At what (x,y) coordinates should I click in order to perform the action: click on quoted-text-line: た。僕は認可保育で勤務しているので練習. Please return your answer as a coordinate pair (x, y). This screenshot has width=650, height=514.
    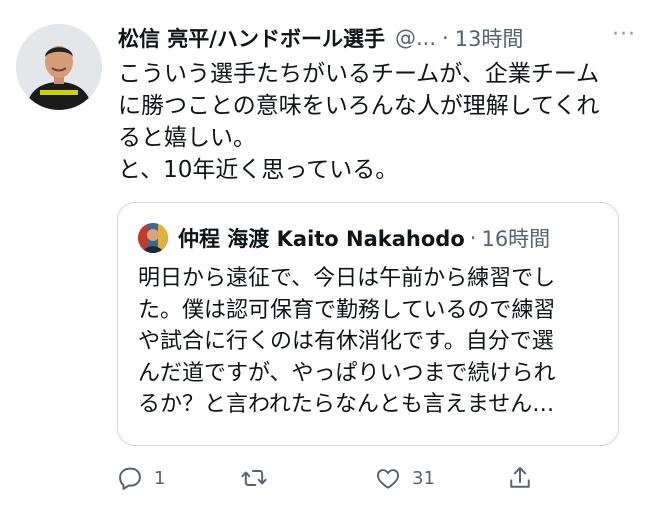
    Looking at the image, I should click on (347, 310).